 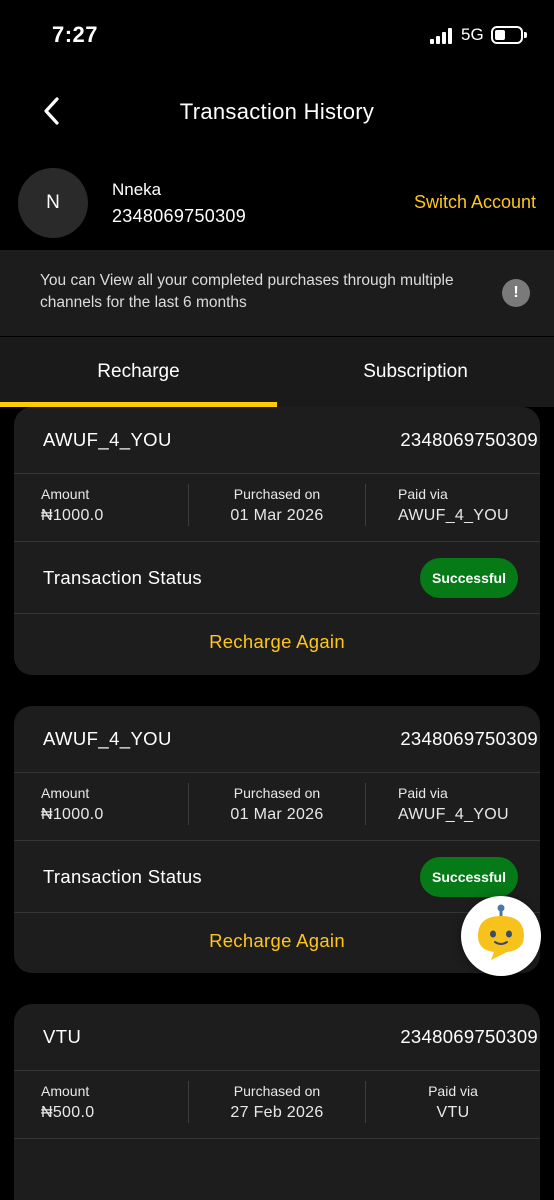 I want to click on battery-icon, so click(x=509, y=35).